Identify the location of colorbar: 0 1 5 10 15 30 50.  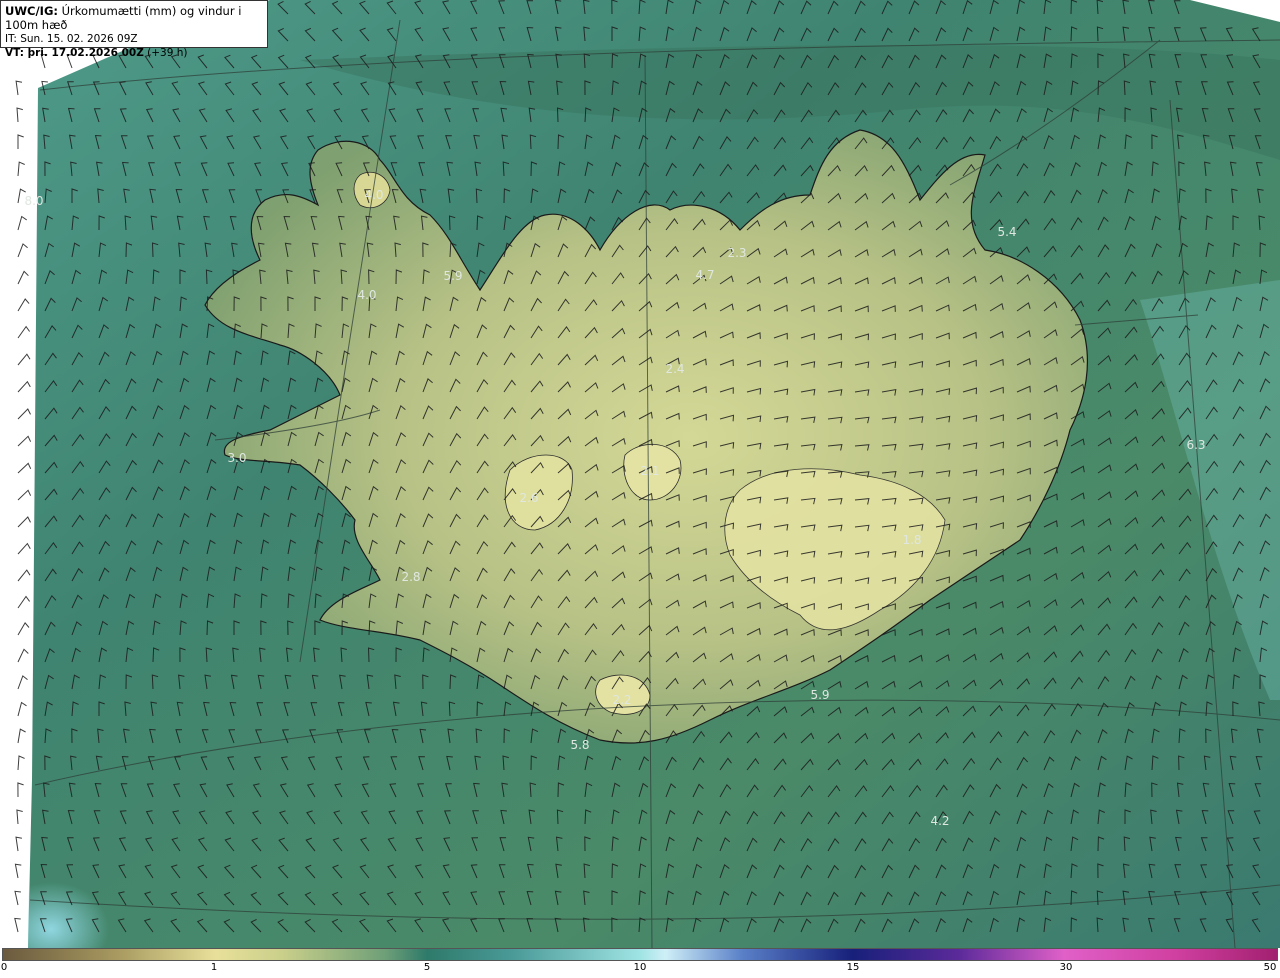
(640, 963).